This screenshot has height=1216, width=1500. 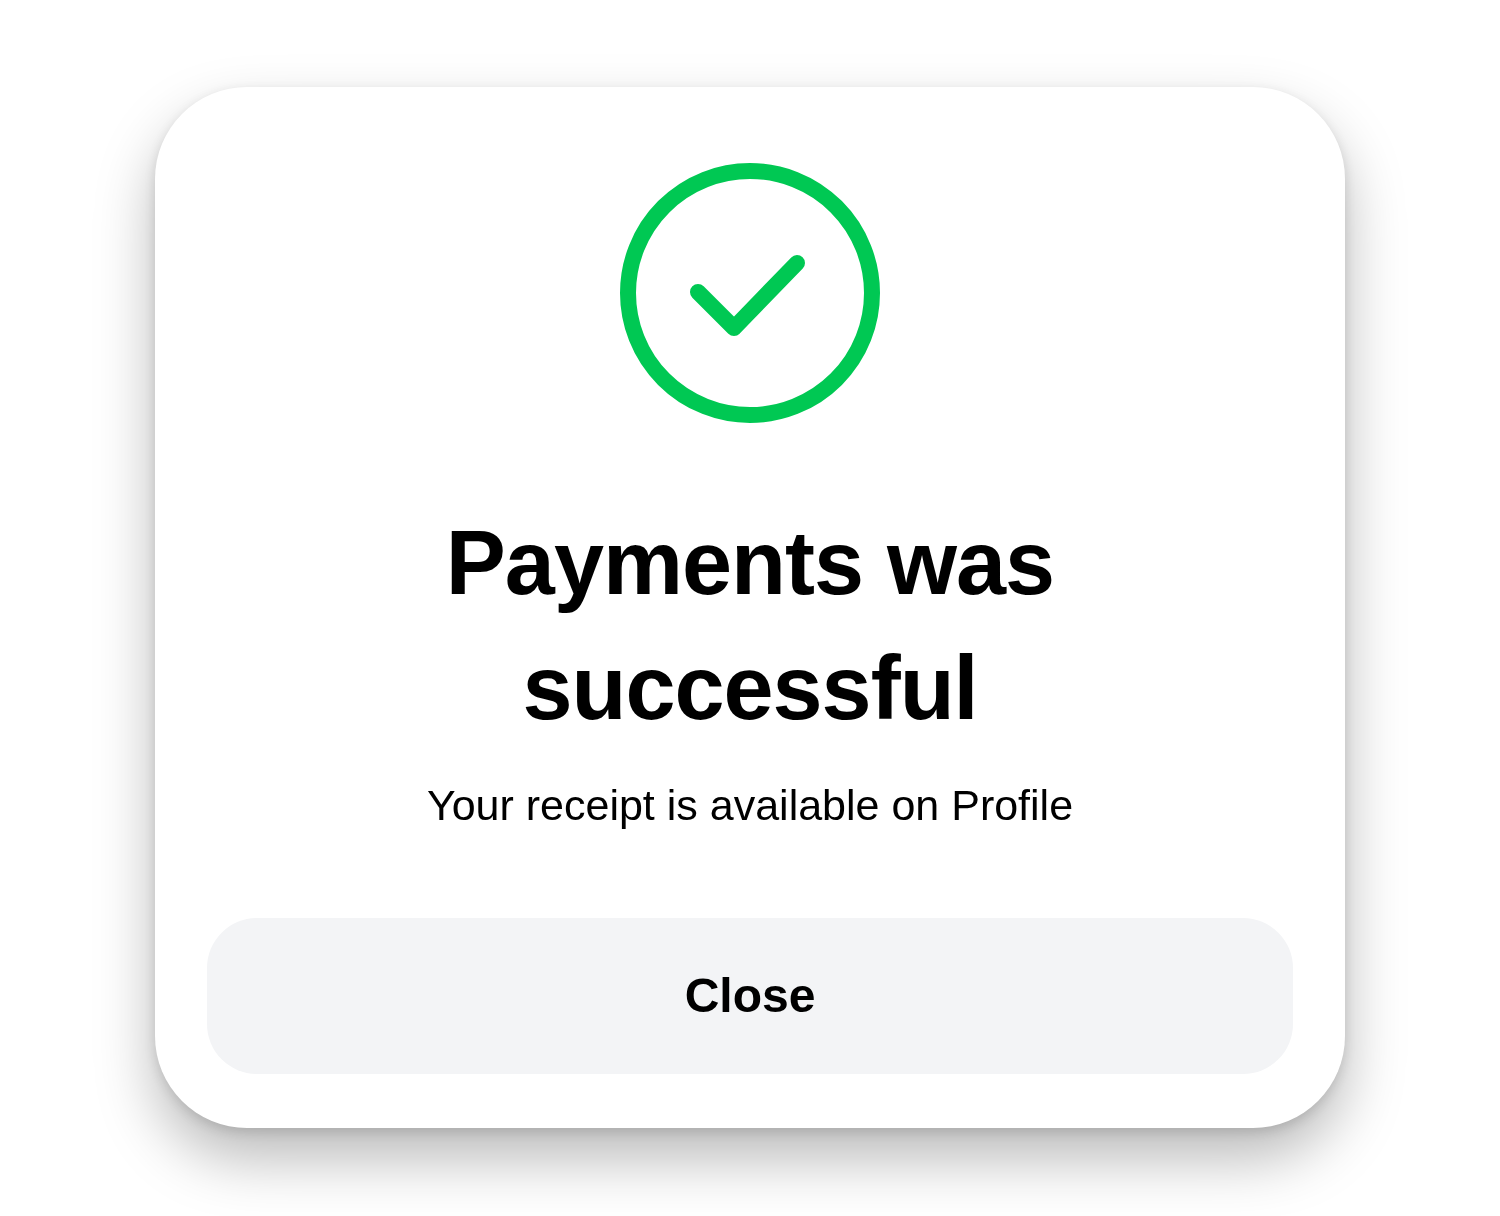 What do you see at coordinates (750, 805) in the screenshot?
I see `dialog-message: Your receipt is available on Profile` at bounding box center [750, 805].